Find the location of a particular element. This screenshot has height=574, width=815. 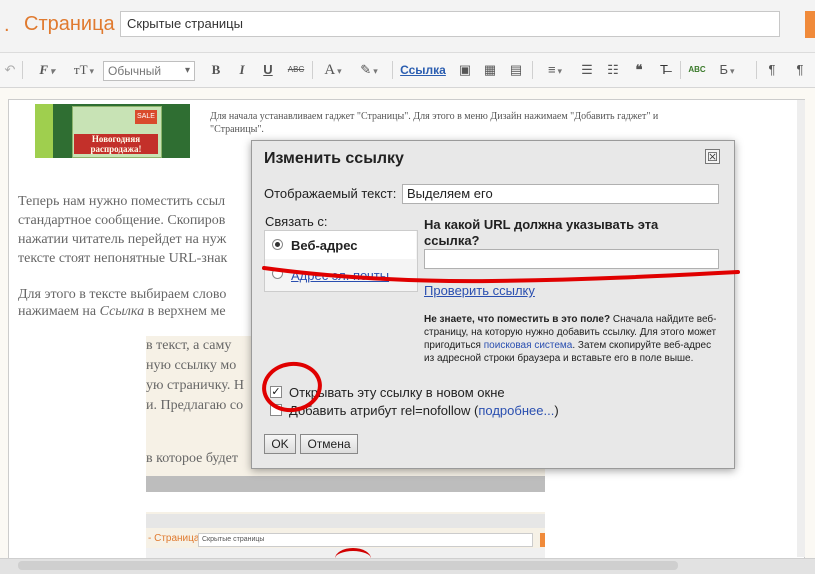

close-icon: ☒ is located at coordinates (712, 156).